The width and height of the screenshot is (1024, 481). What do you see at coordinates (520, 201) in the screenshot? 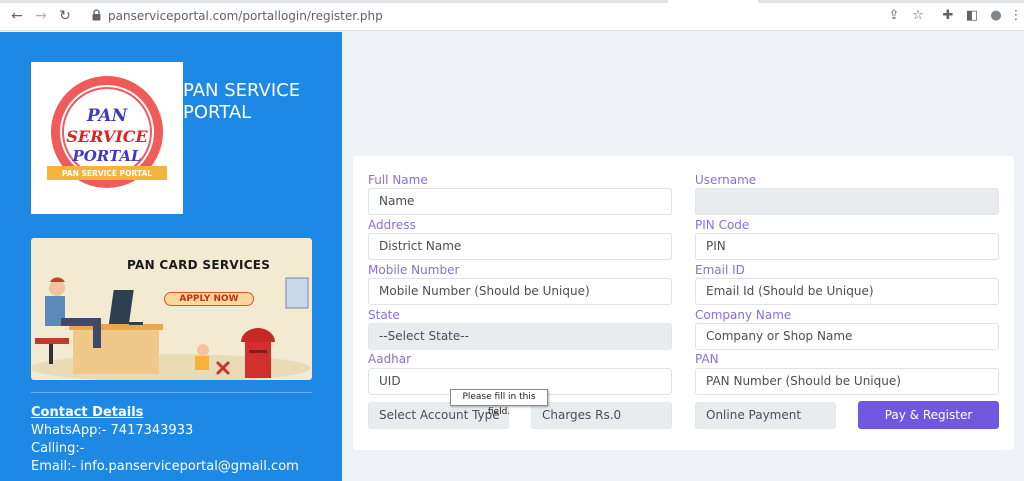
I see `full-name-input: Name` at bounding box center [520, 201].